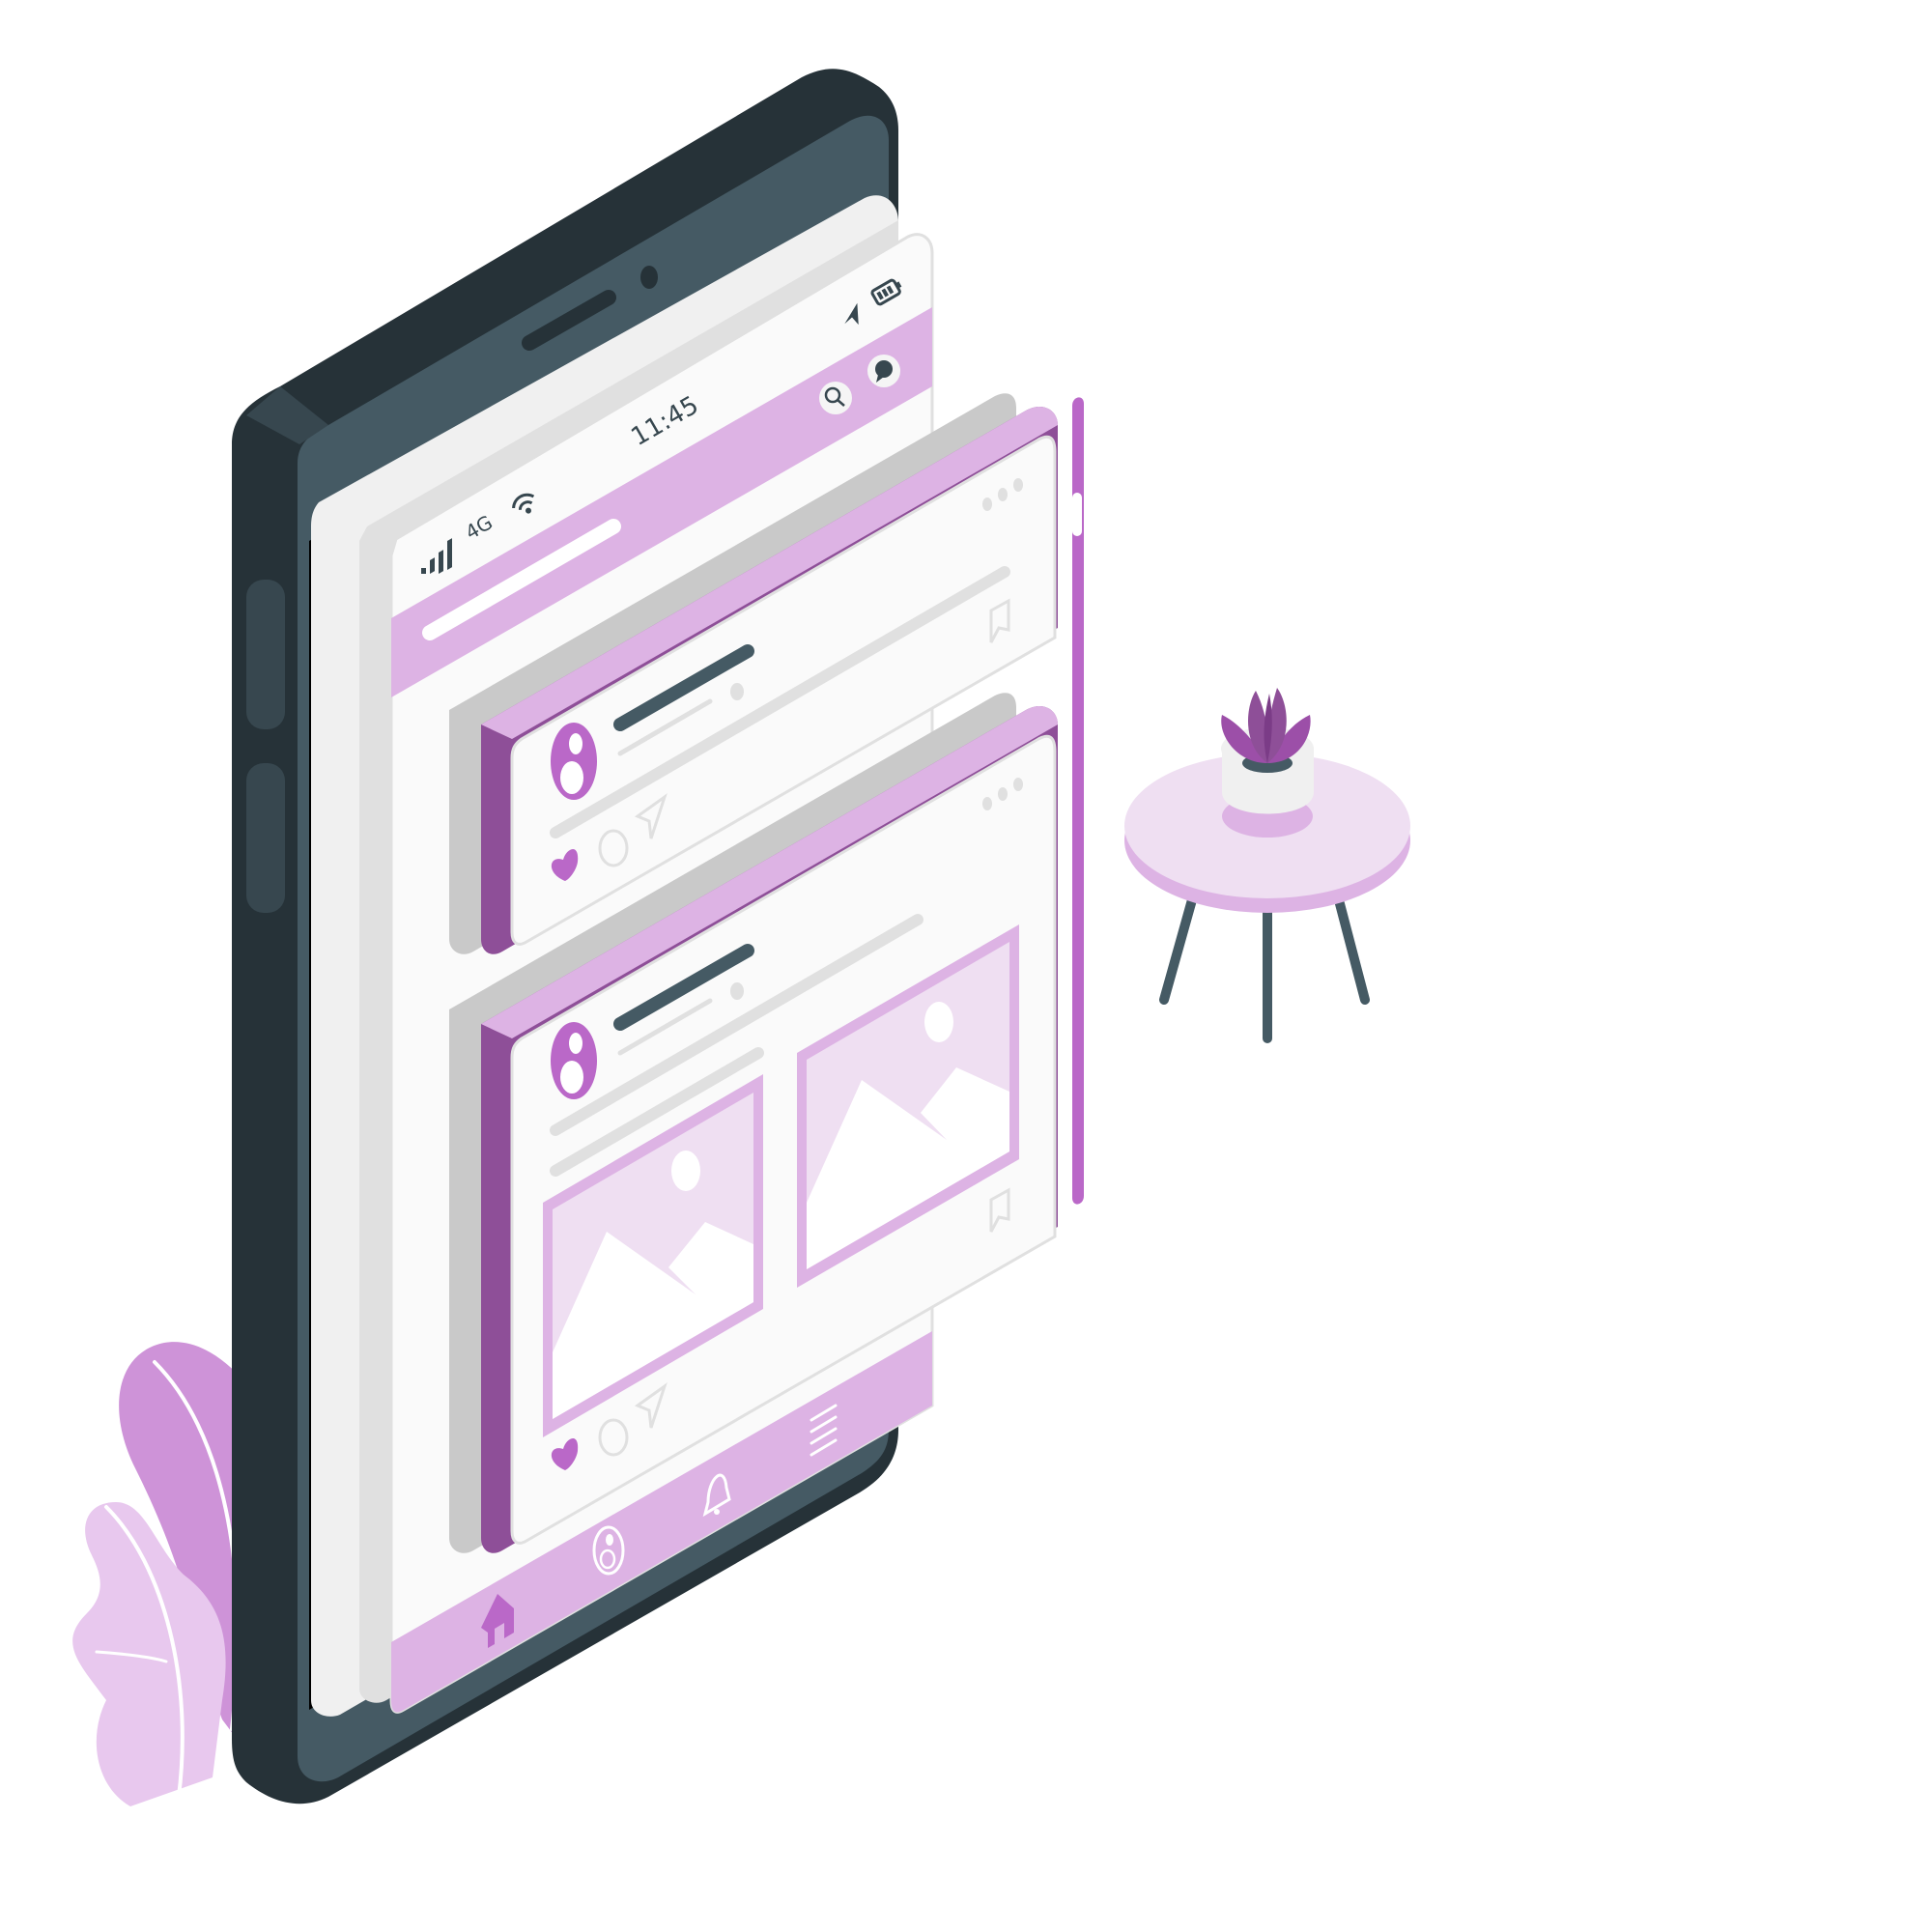  What do you see at coordinates (1077, 514) in the screenshot?
I see `scrollbar-thumb` at bounding box center [1077, 514].